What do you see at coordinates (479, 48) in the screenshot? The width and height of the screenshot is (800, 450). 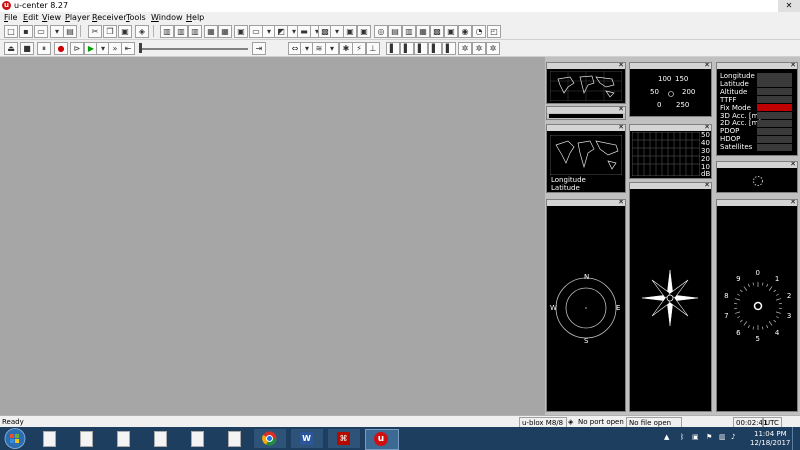 I see `gear-b-icon: ✲` at bounding box center [479, 48].